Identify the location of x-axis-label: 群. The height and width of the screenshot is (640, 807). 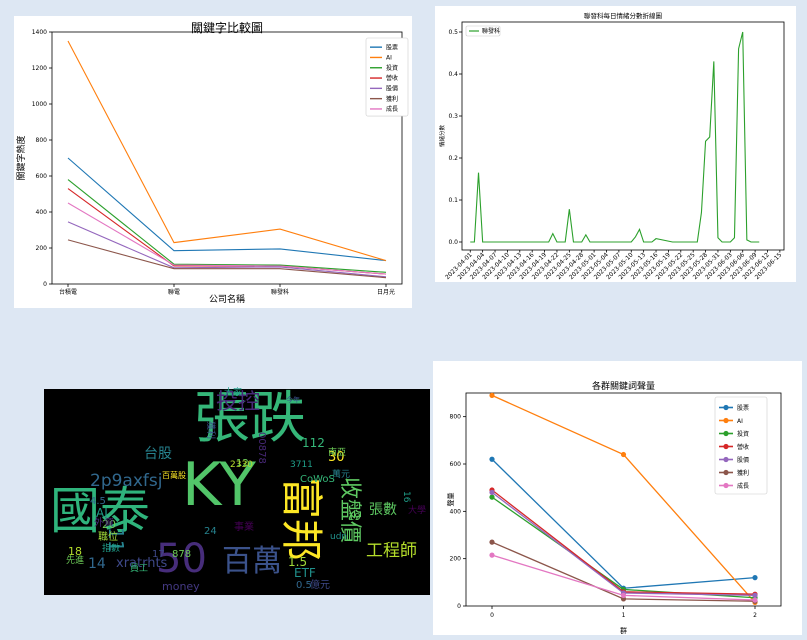
(623, 630).